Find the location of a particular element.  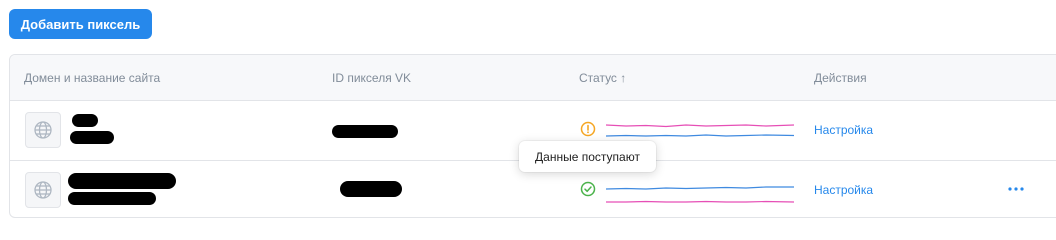

activity-sparkline is located at coordinates (700, 194).